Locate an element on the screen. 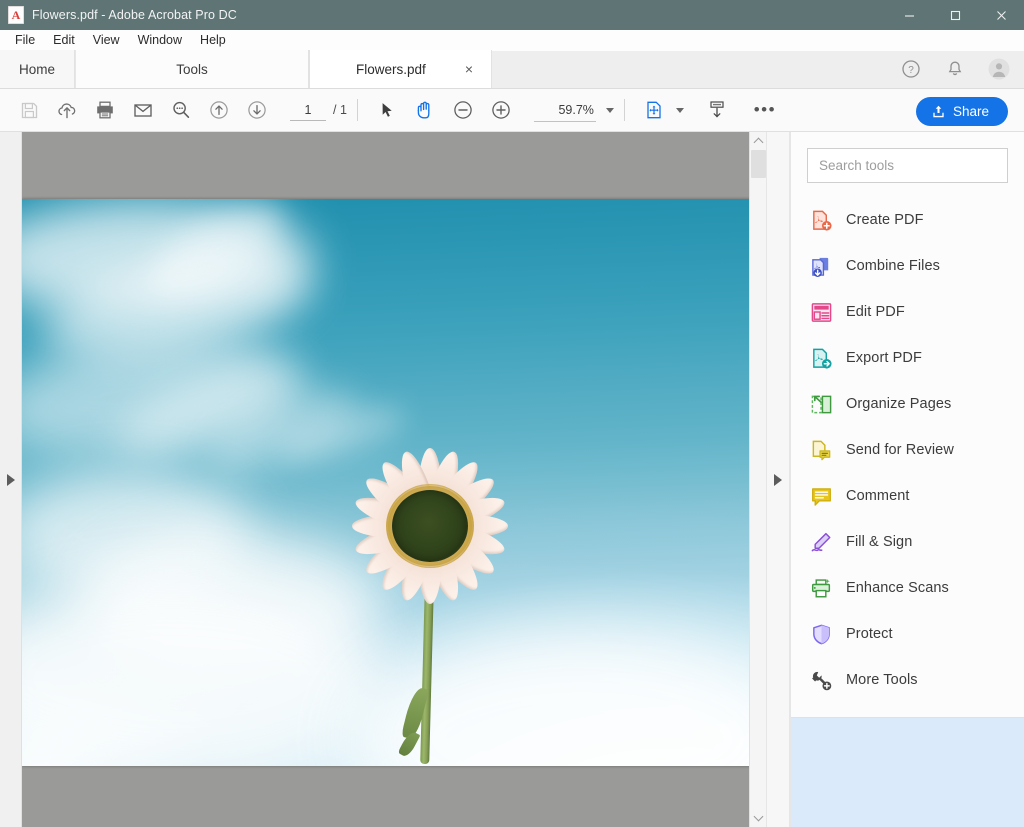 Image resolution: width=1024 pixels, height=827 pixels. menu-view: View is located at coordinates (106, 40).